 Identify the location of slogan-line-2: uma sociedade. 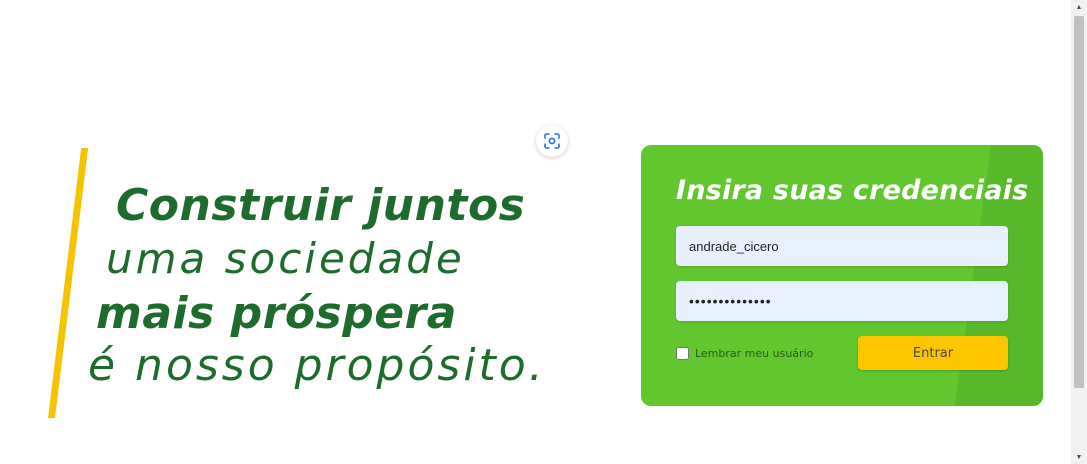
(285, 258).